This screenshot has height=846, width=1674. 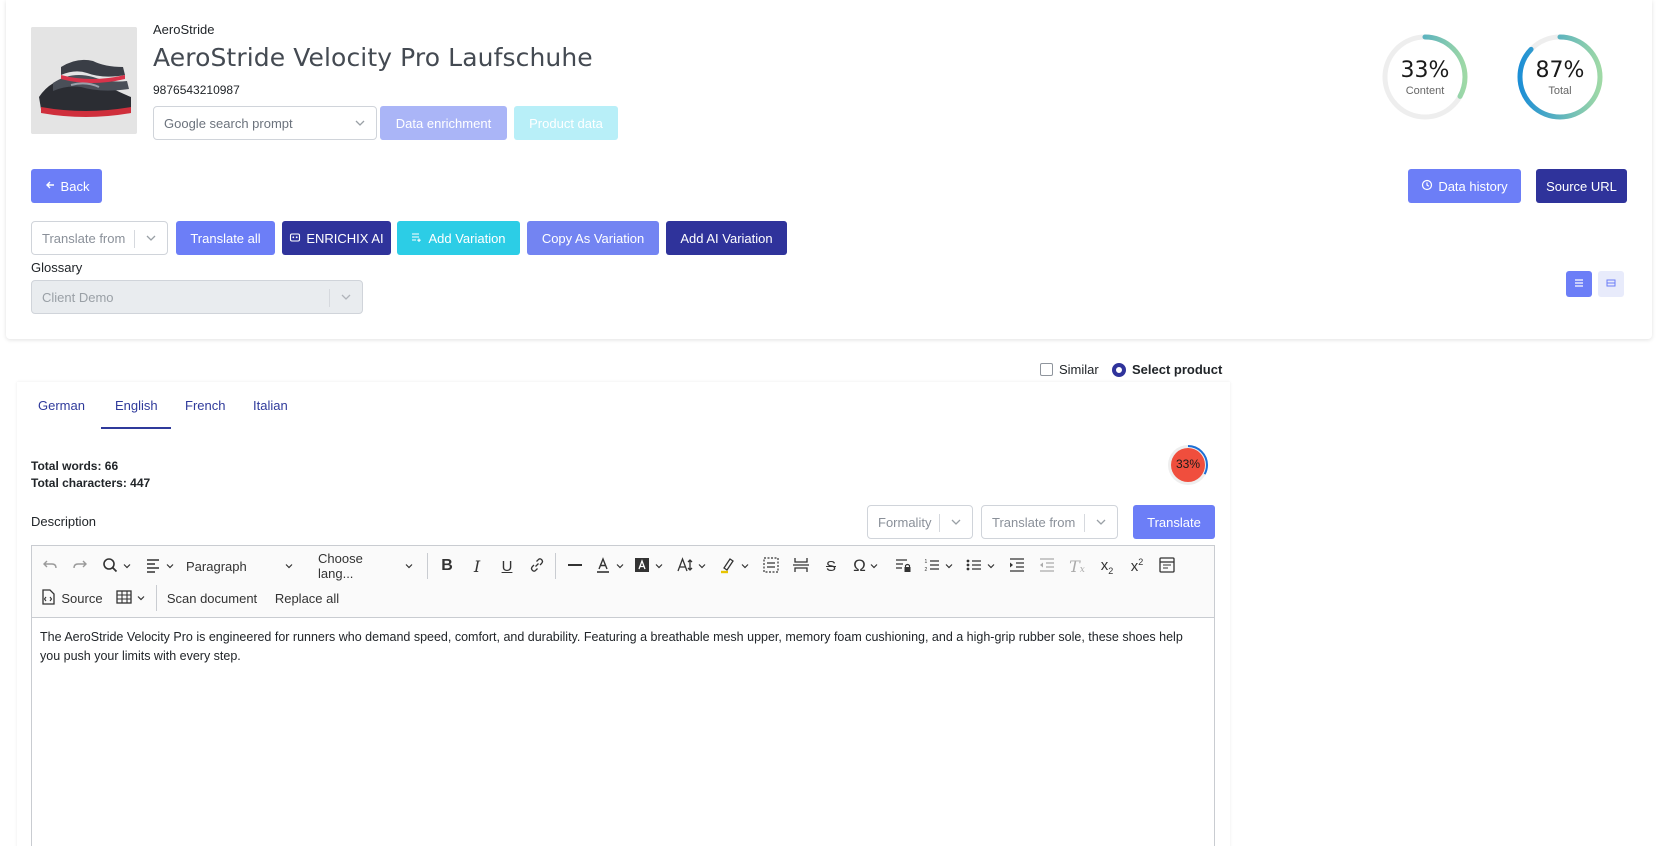 What do you see at coordinates (443, 123) in the screenshot?
I see `data-enrichment-button: Data enrichment` at bounding box center [443, 123].